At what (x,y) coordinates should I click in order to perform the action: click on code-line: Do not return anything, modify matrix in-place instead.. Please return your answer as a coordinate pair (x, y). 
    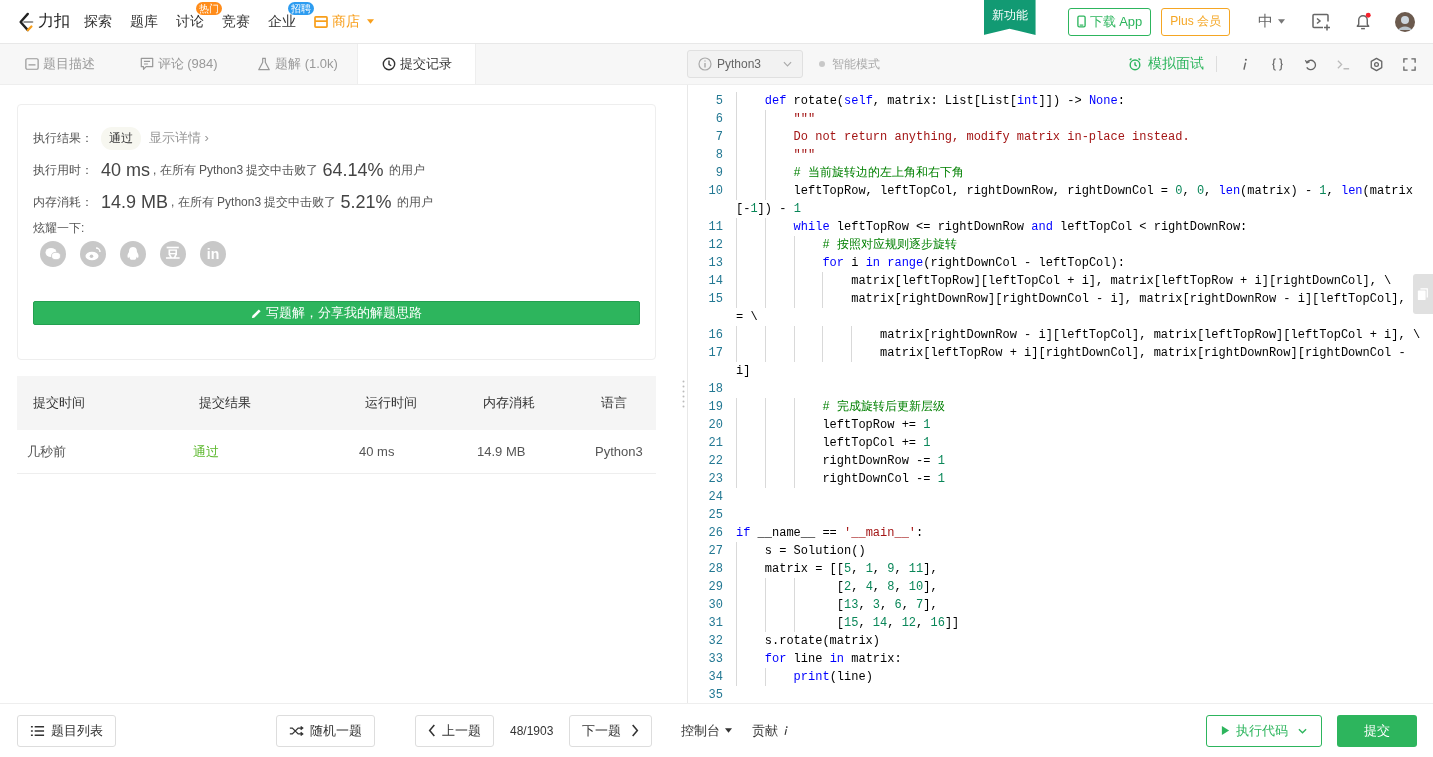
    Looking at the image, I should click on (991, 137).